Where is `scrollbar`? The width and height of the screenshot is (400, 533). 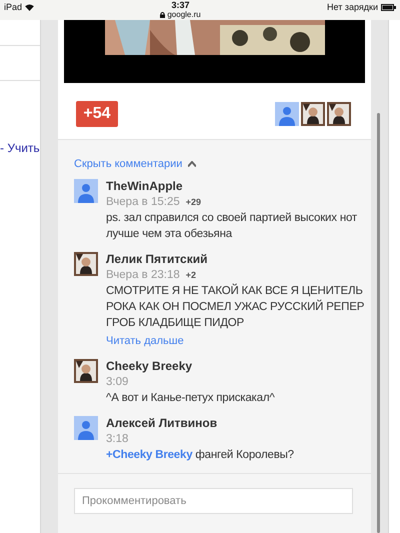 scrollbar is located at coordinates (378, 323).